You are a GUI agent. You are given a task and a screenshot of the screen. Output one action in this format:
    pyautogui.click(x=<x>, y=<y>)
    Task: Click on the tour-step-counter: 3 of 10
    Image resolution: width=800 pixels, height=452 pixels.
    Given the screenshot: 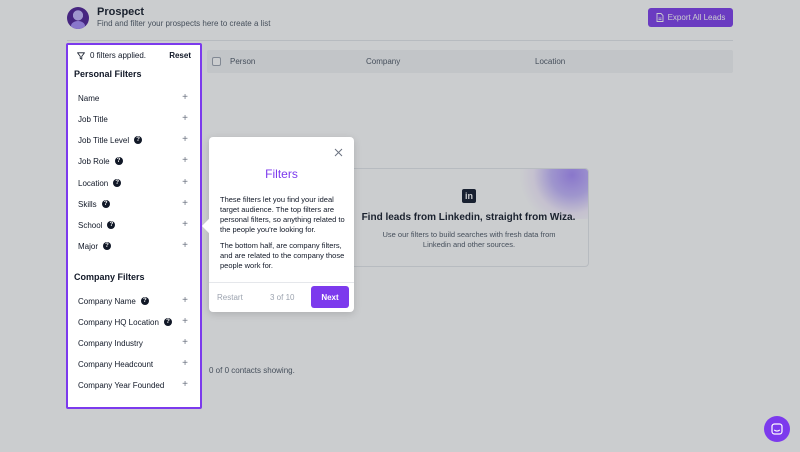 What is the action you would take?
    pyautogui.click(x=282, y=297)
    